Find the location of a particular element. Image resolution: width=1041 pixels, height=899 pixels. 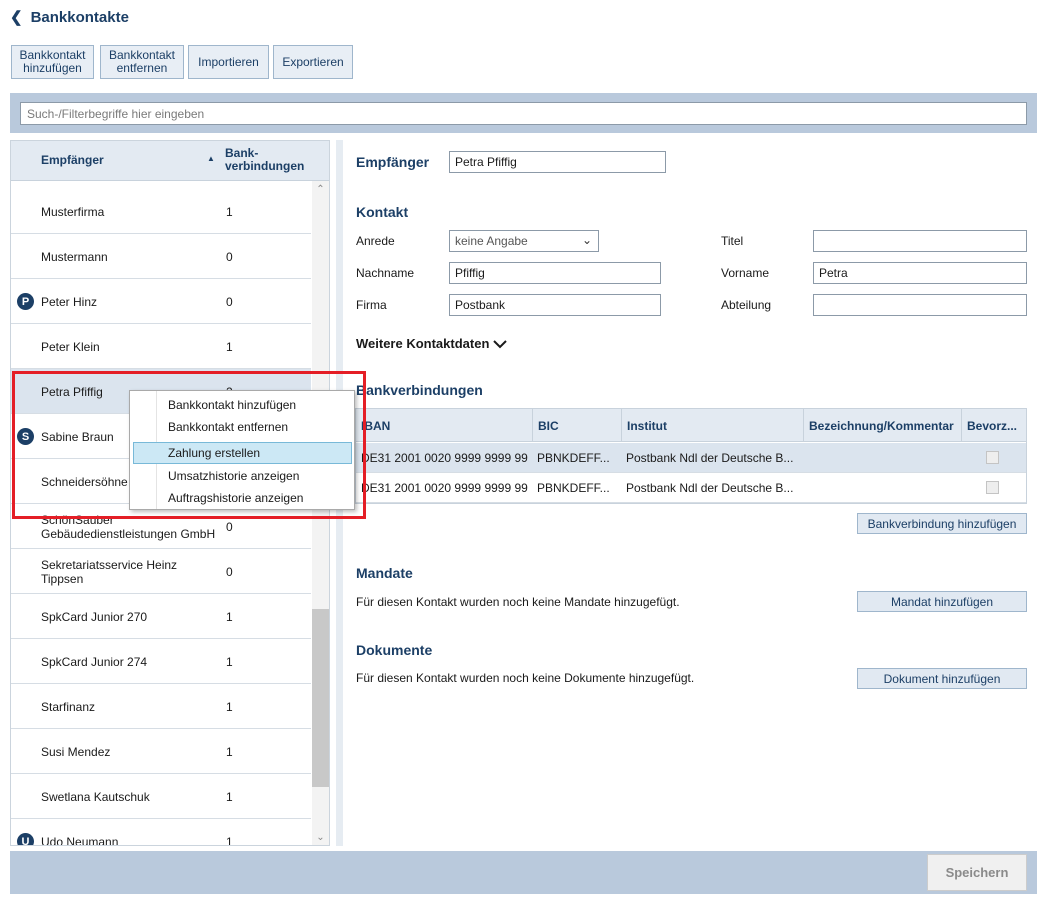

mandates-heading: Mandate is located at coordinates (384, 573).